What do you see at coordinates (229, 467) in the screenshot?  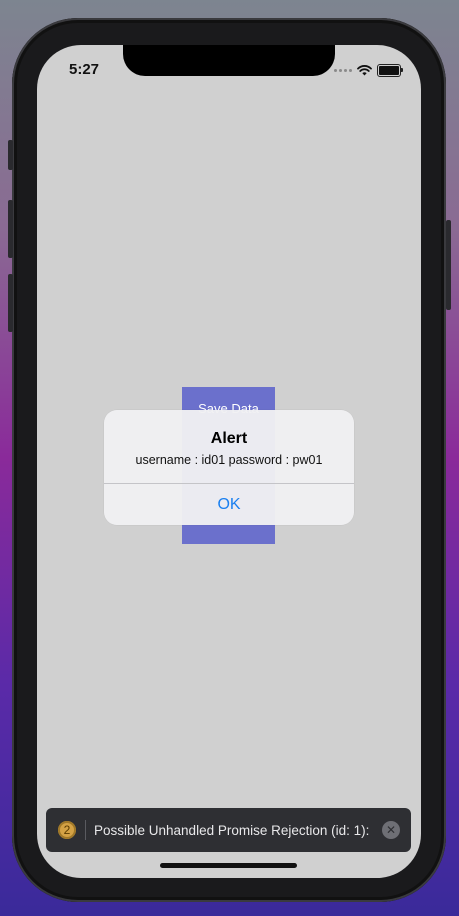 I see `alert-dialog: Alert username : id01 password : pw01 OK` at bounding box center [229, 467].